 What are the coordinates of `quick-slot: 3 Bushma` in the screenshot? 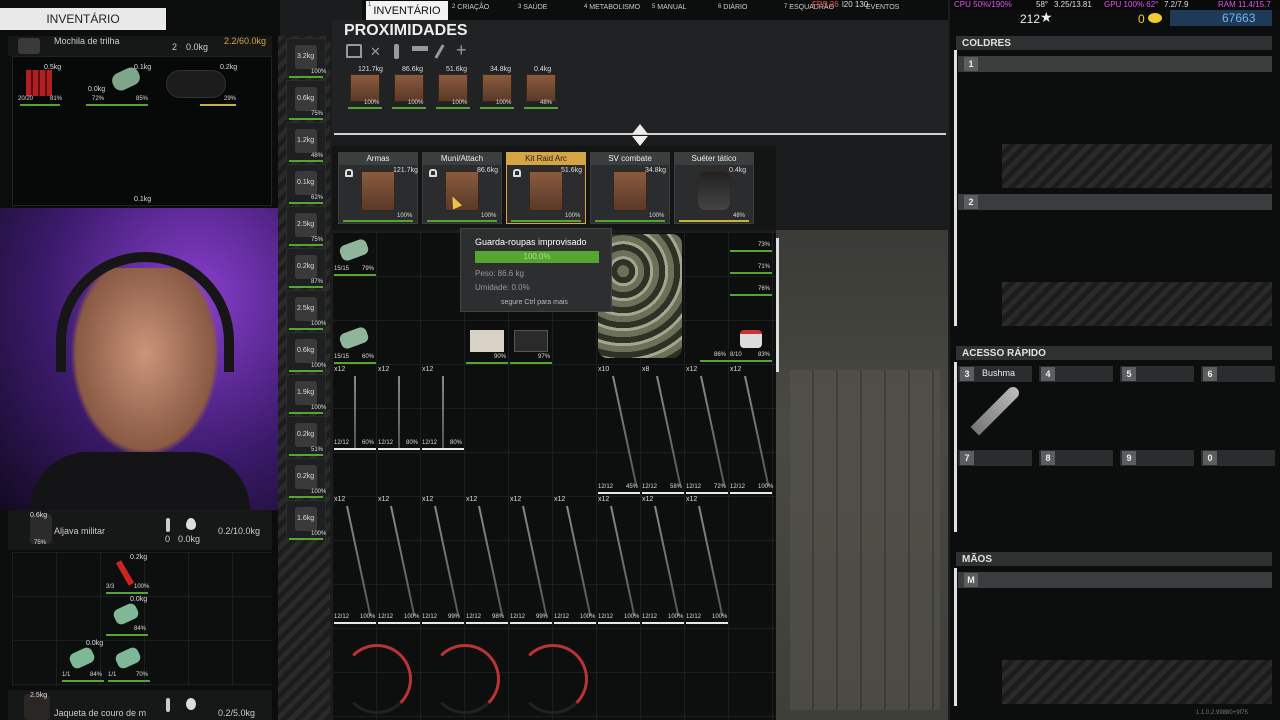 It's located at (995, 374).